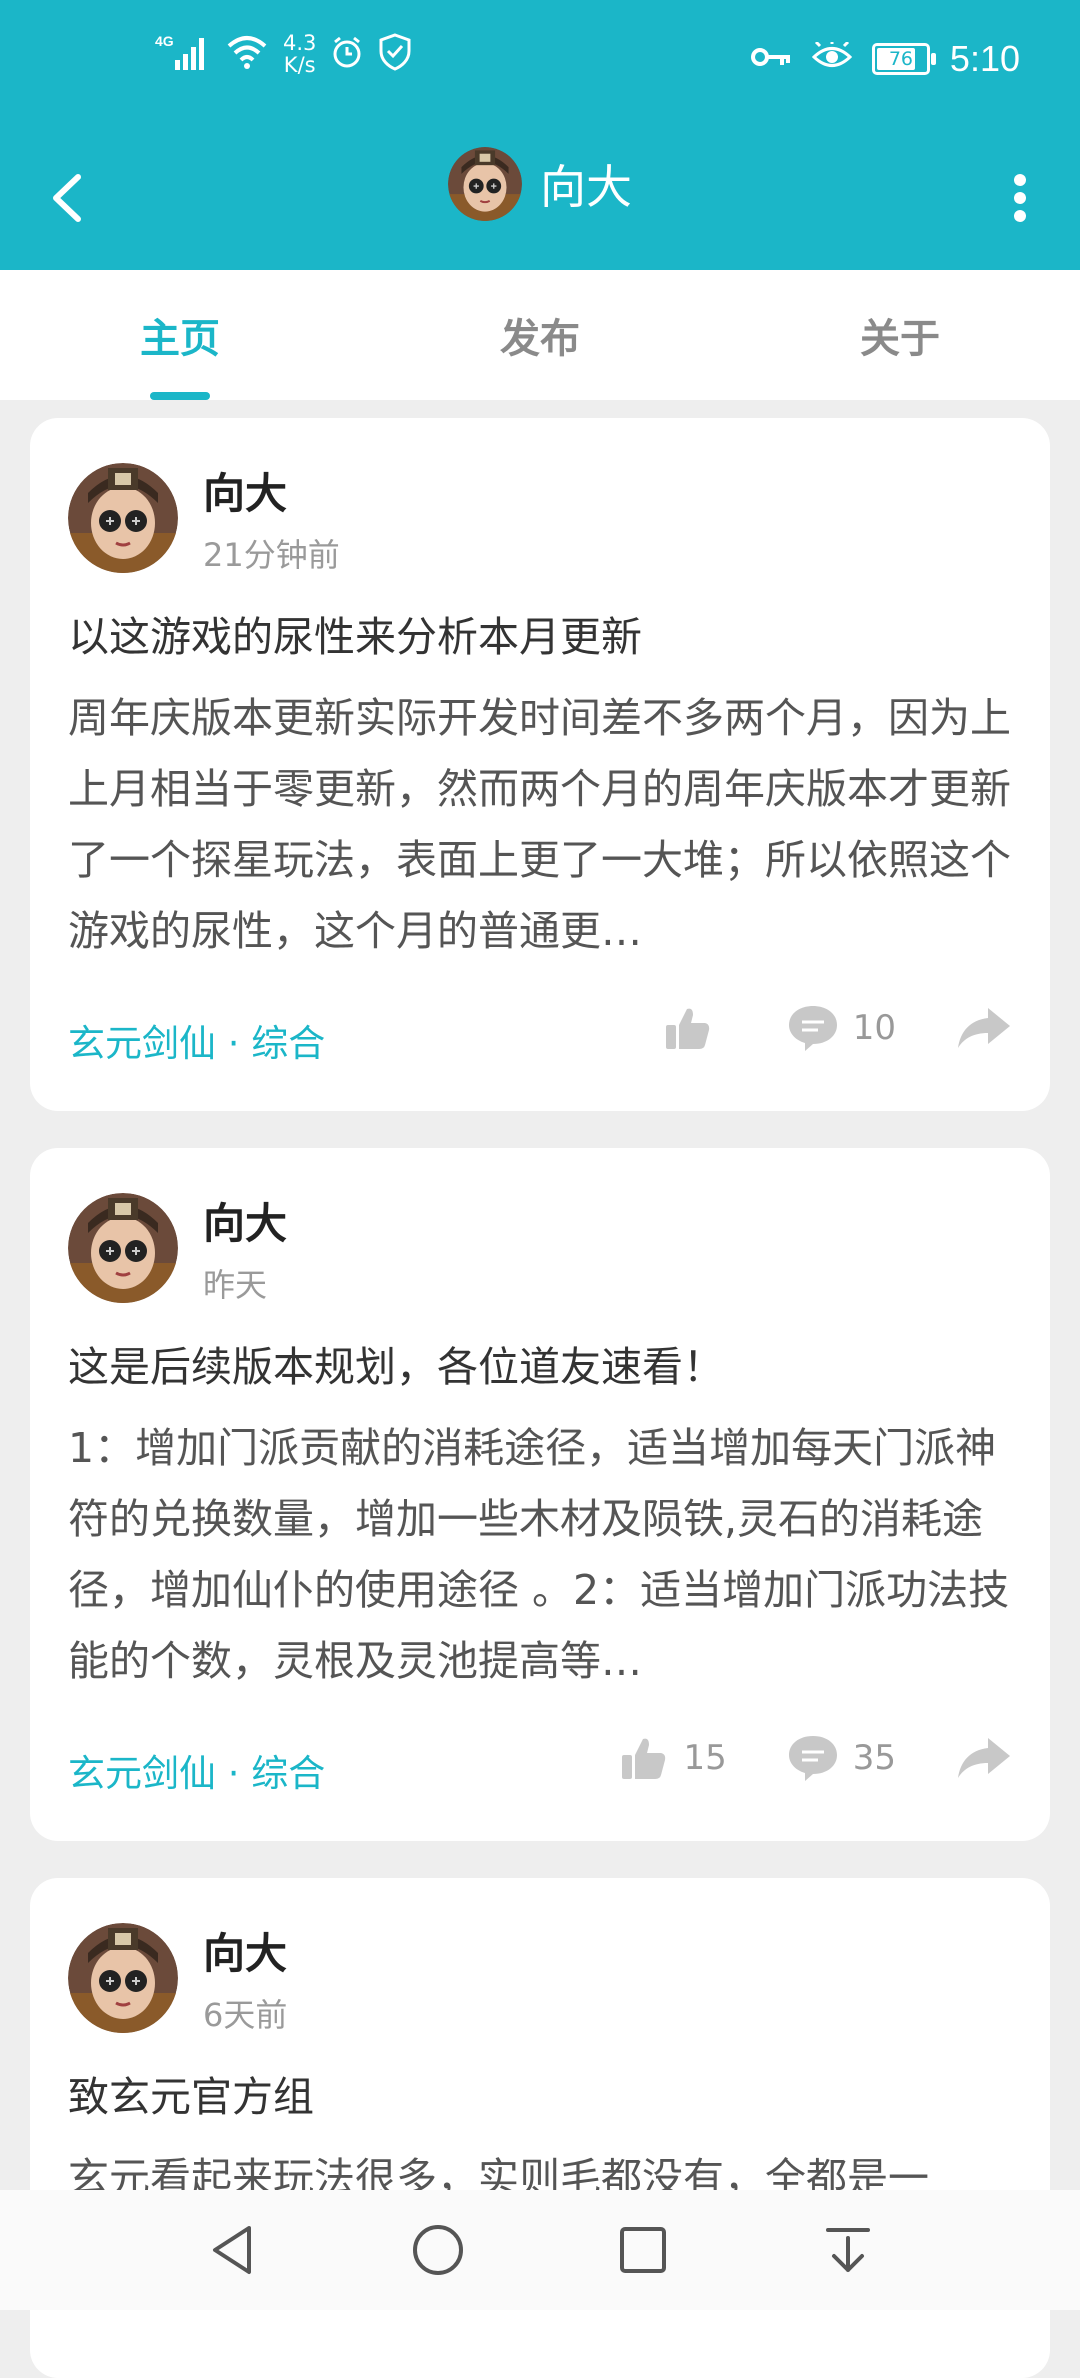 The height and width of the screenshot is (2378, 1080). I want to click on key-icon, so click(771, 59).